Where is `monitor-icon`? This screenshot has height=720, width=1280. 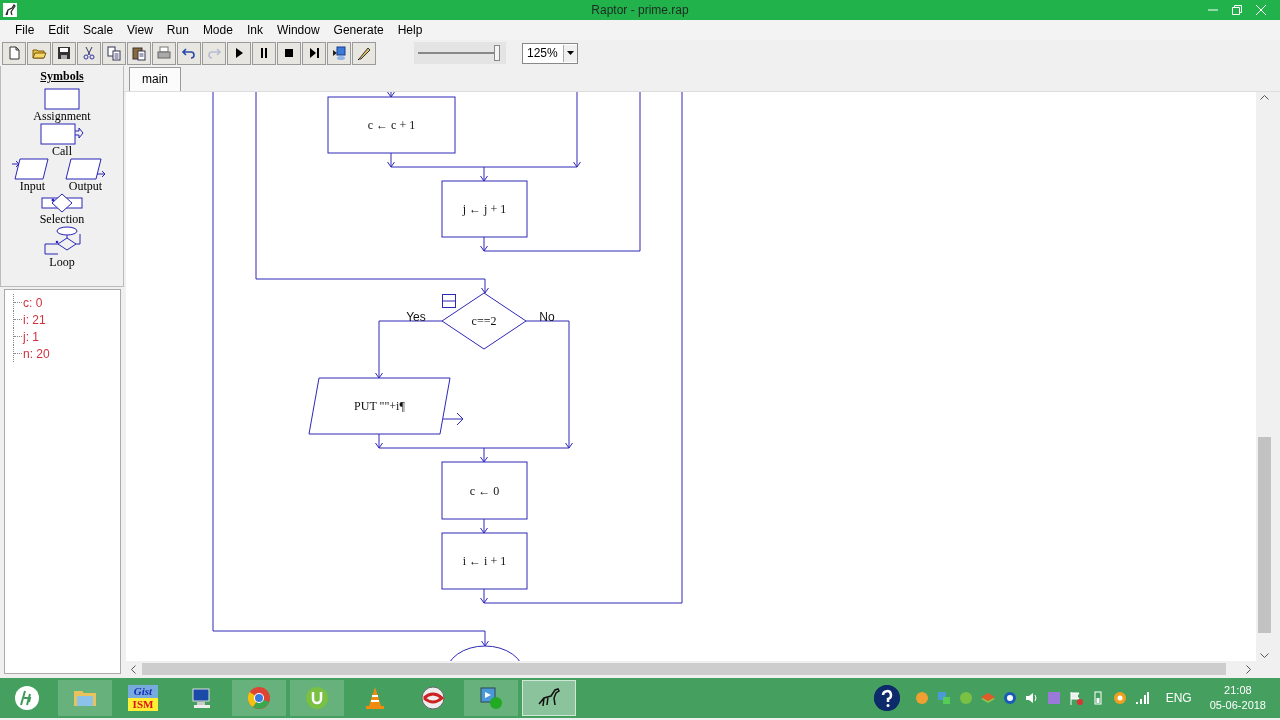 monitor-icon is located at coordinates (338, 53).